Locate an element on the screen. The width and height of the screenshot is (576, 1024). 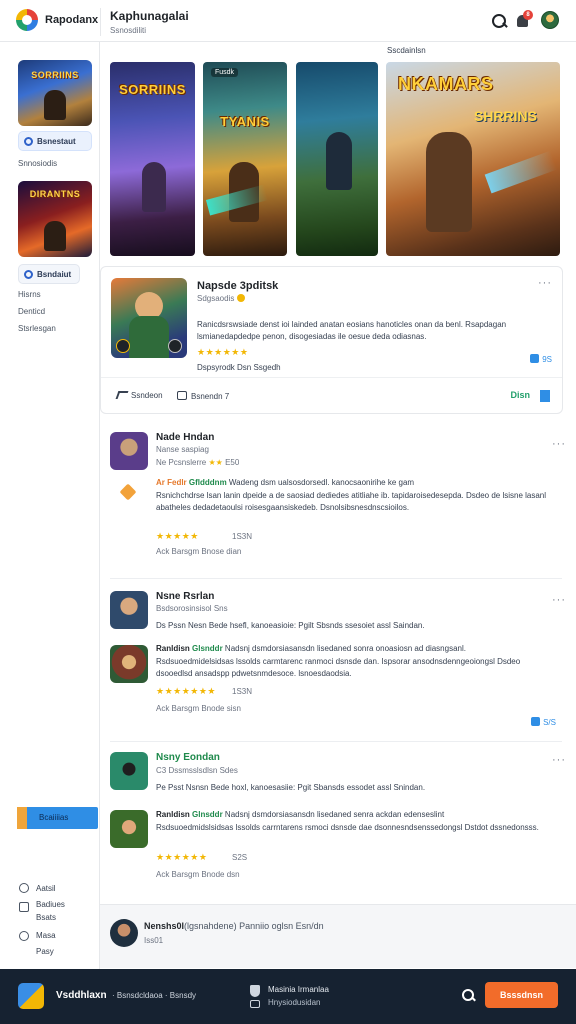
info-icon is located at coordinates (24, 936).